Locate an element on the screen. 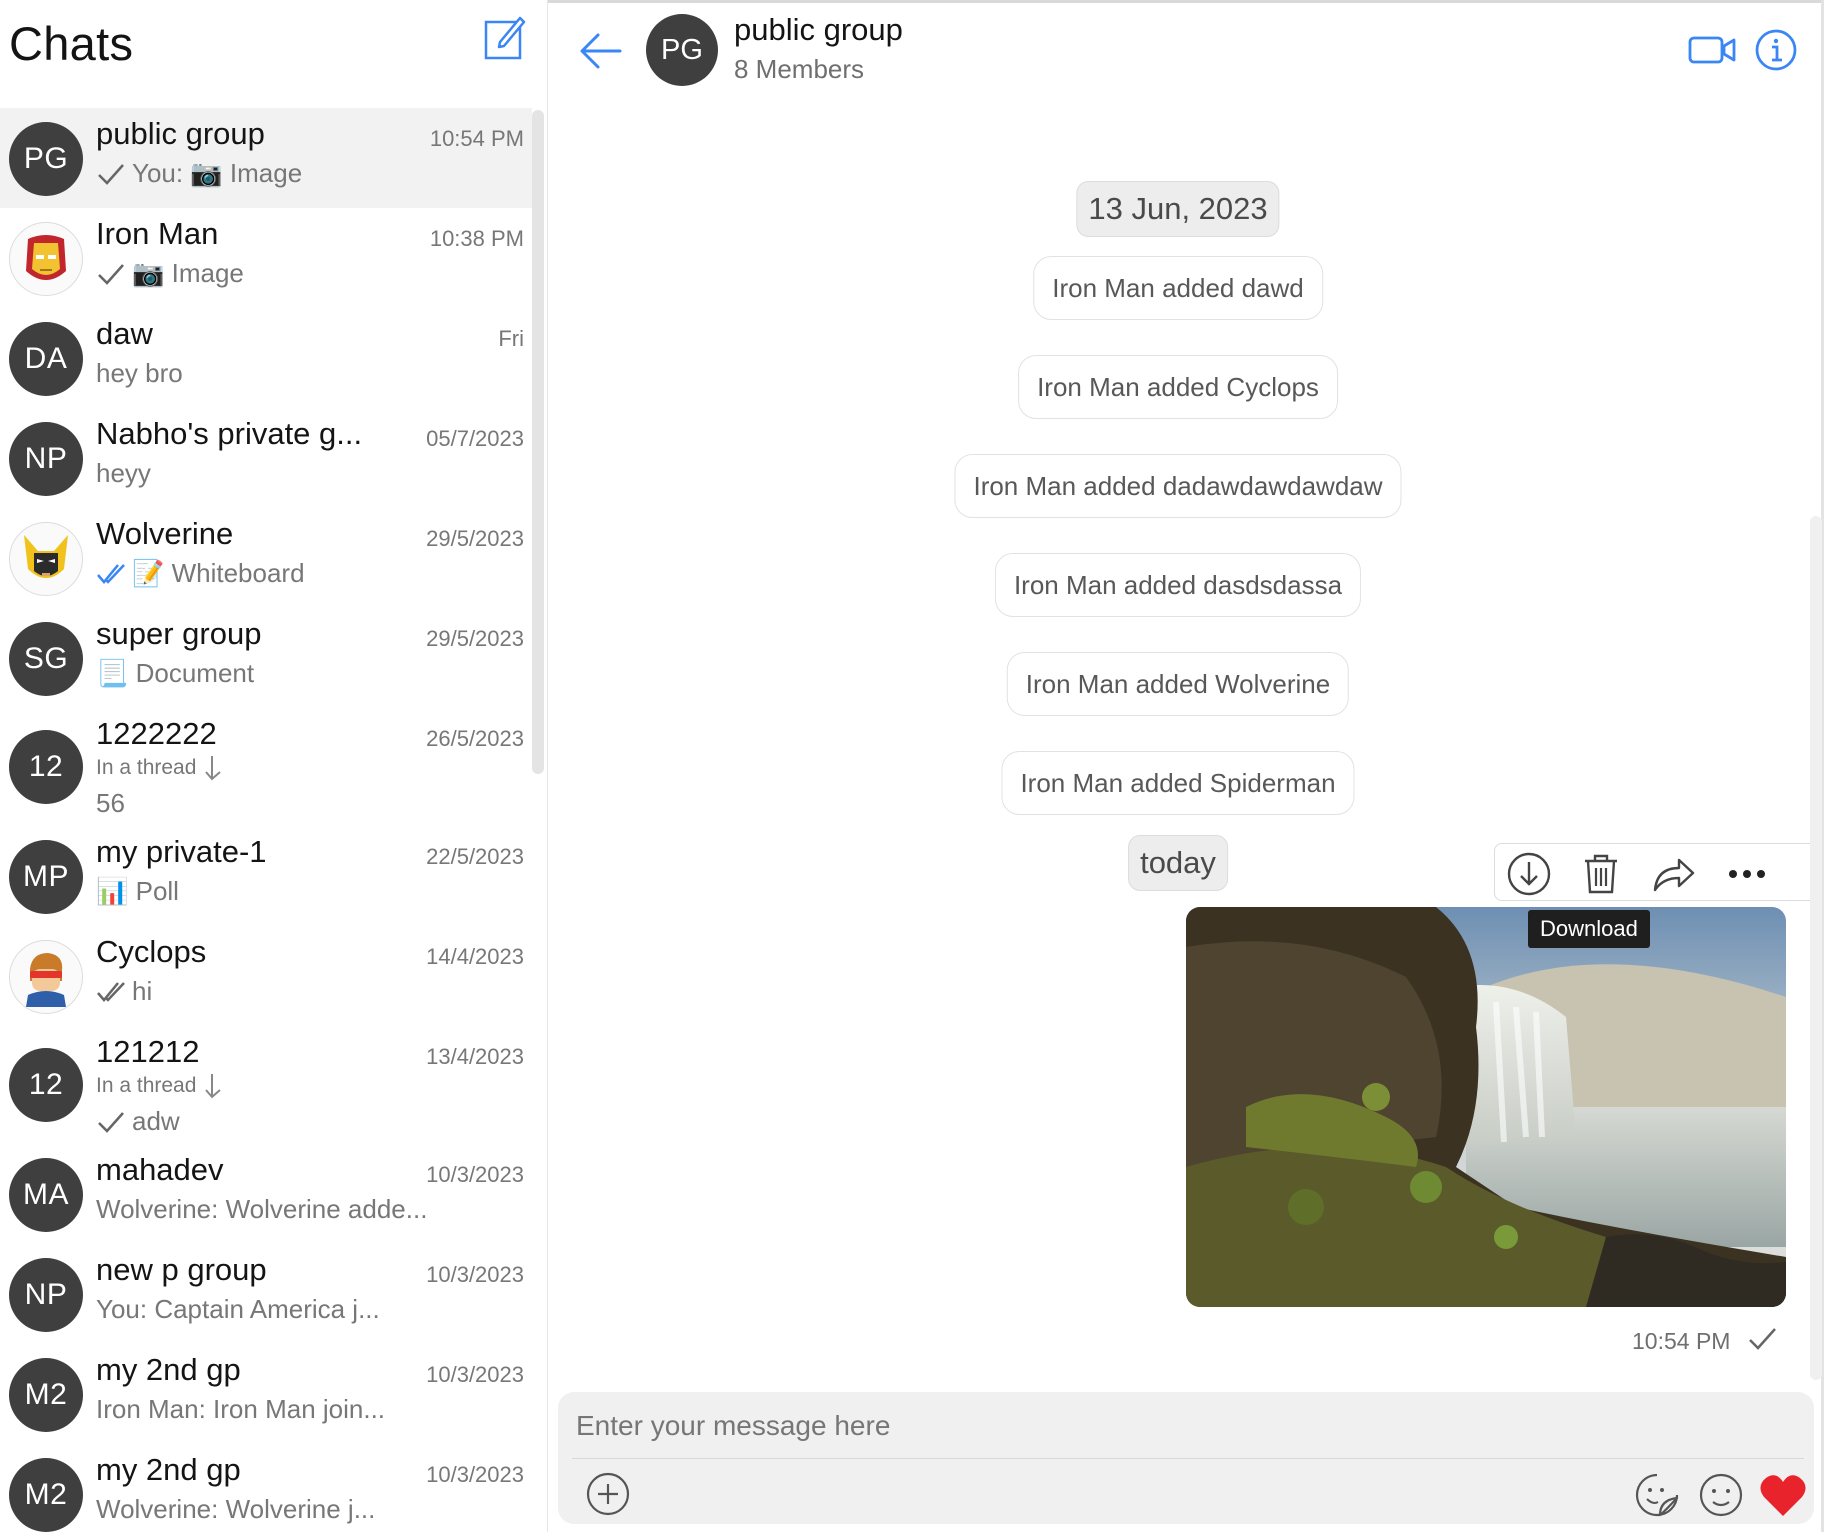 The image size is (1824, 1532). action-message: Iron Man added Wolverine is located at coordinates (1178, 684).